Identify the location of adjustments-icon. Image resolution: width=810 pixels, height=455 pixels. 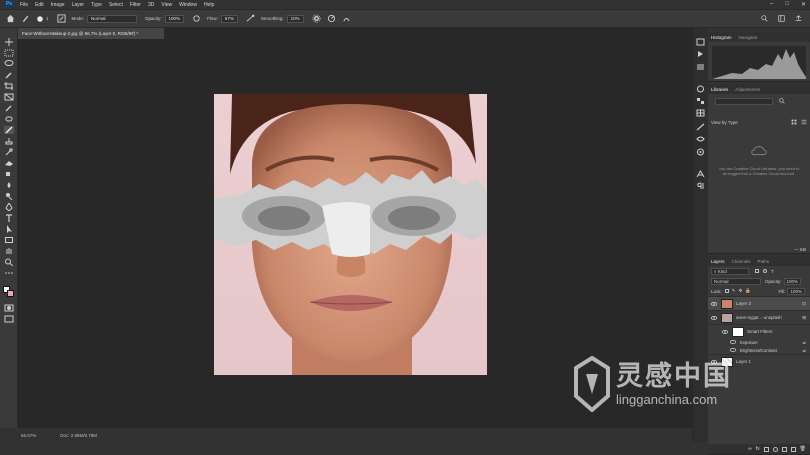
(700, 127).